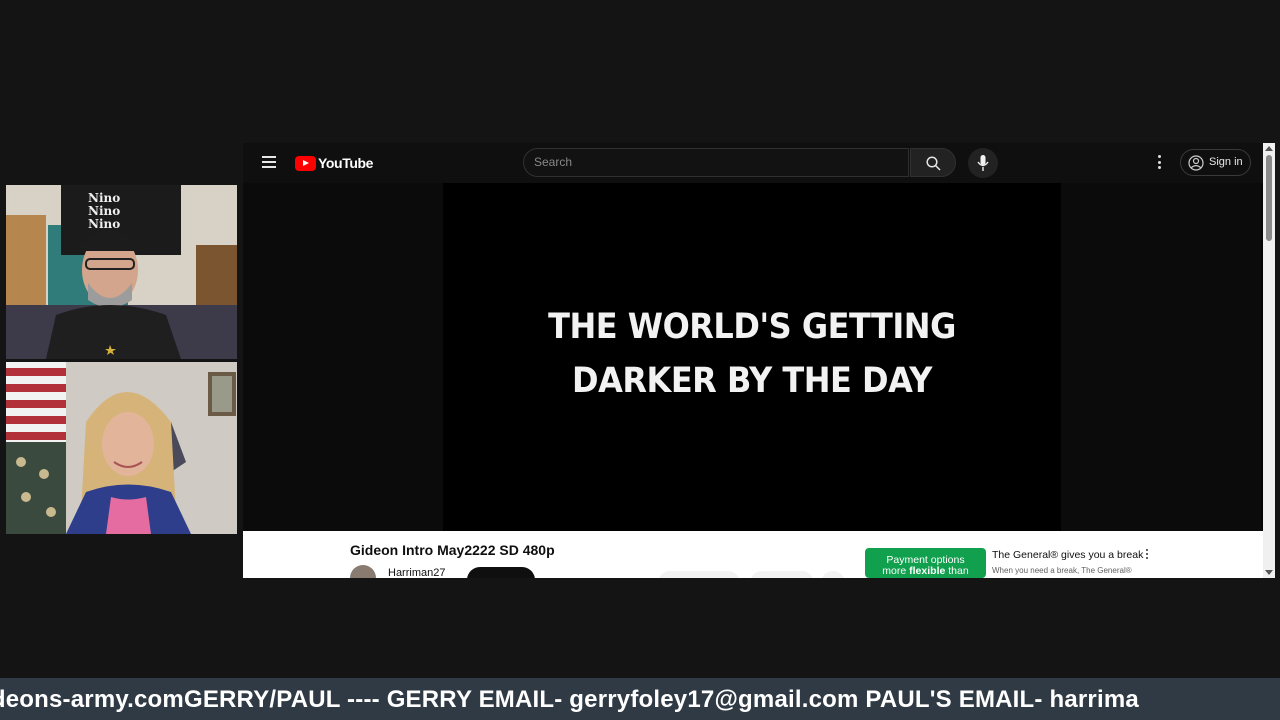  What do you see at coordinates (833, 574) in the screenshot?
I see `more-actions-button` at bounding box center [833, 574].